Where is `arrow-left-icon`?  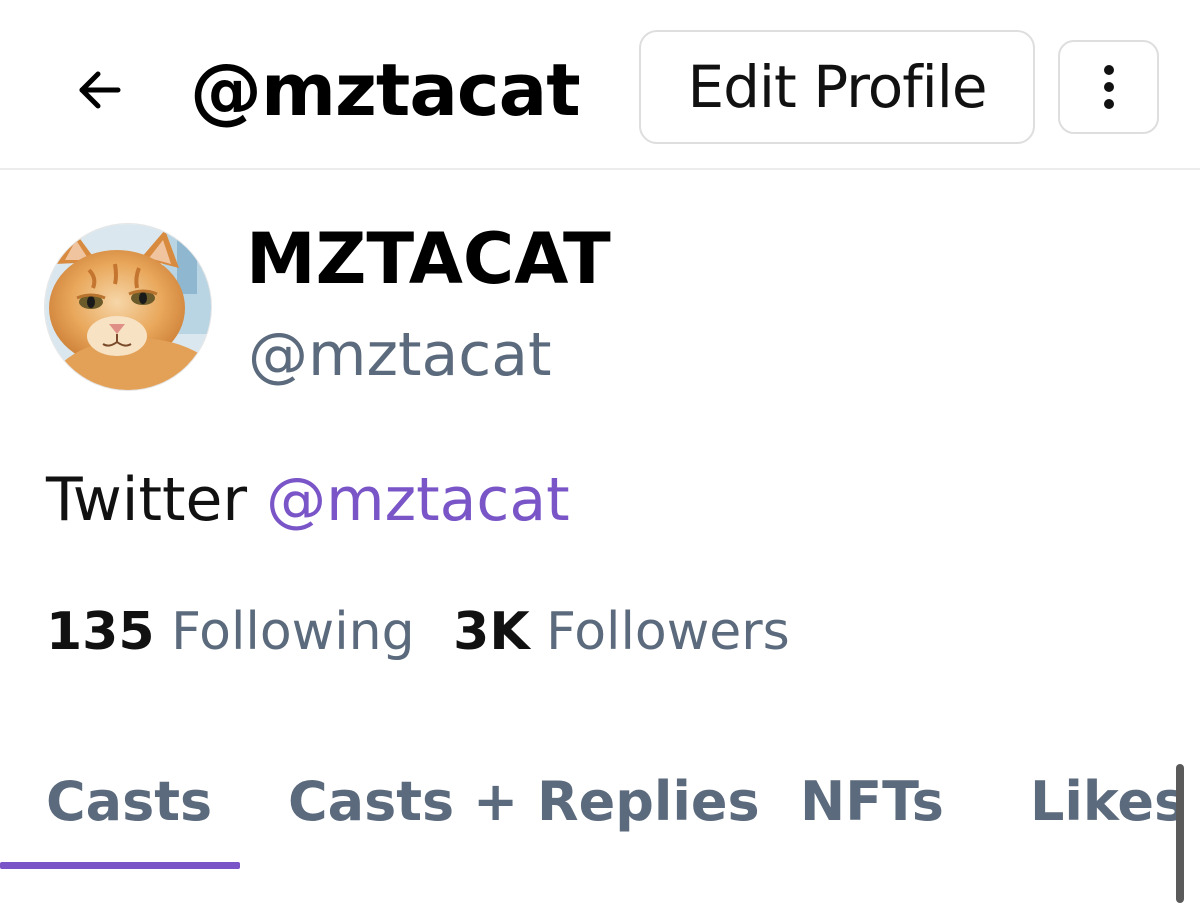
arrow-left-icon is located at coordinates (100, 90).